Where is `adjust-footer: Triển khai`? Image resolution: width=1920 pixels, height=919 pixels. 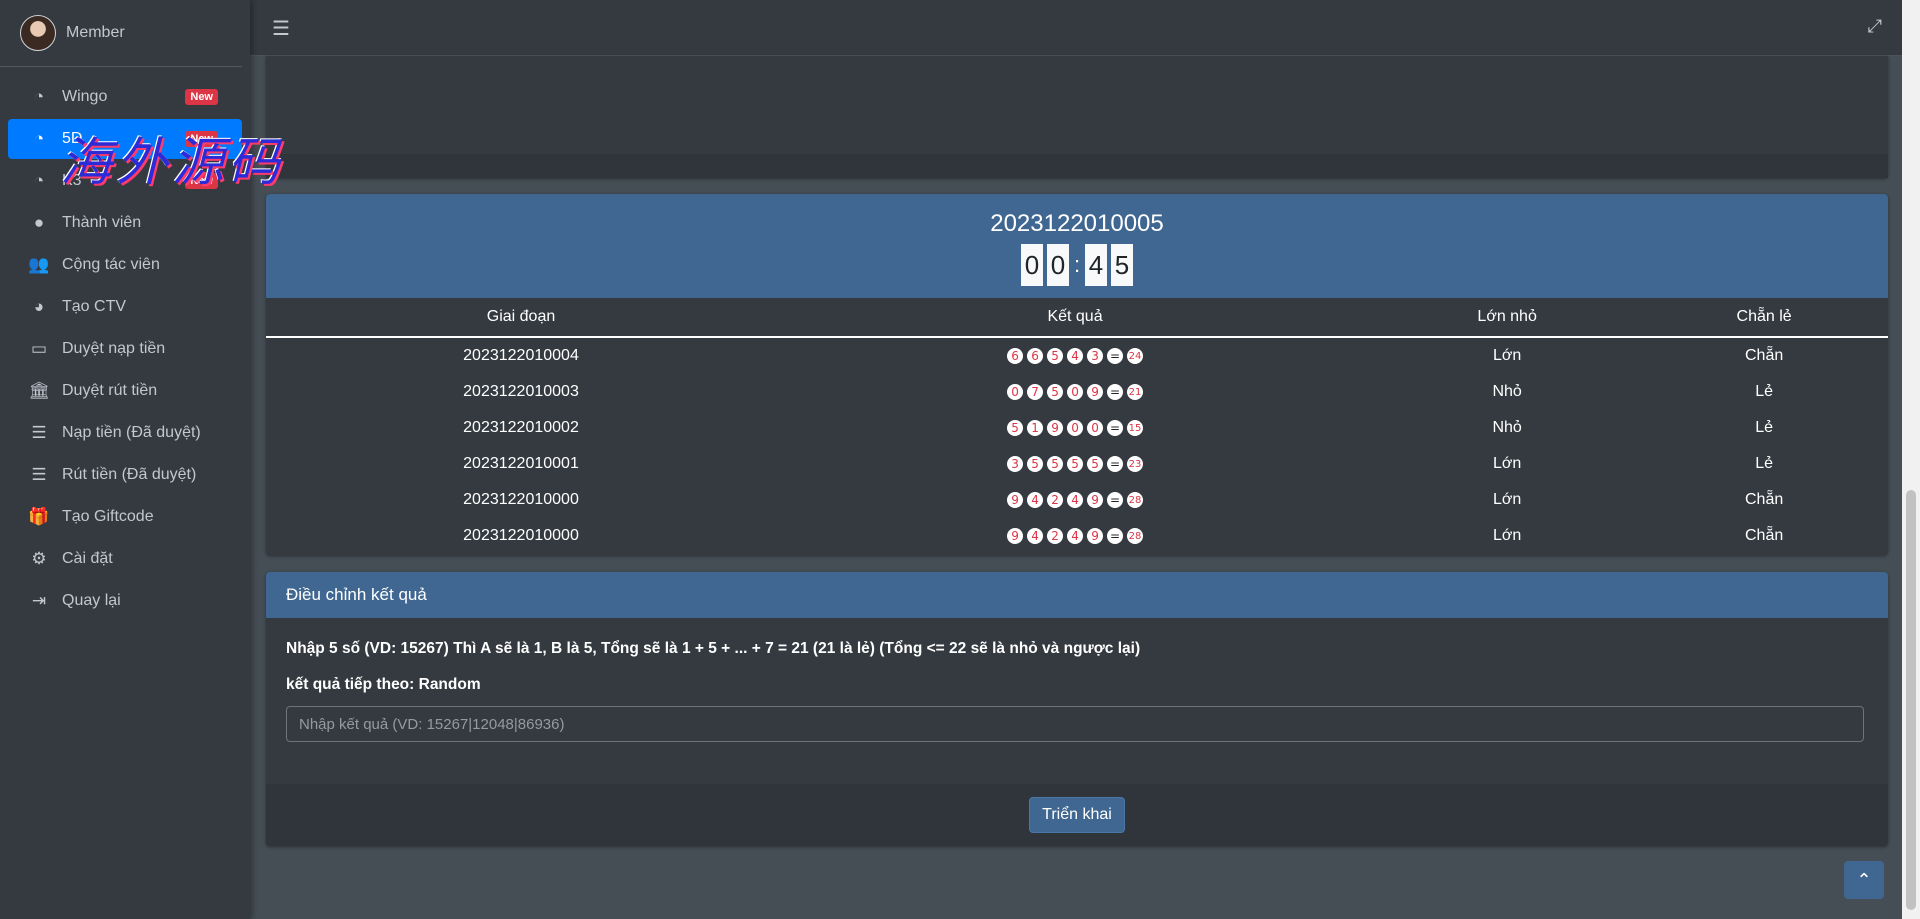
adjust-footer: Triển khai is located at coordinates (1077, 815).